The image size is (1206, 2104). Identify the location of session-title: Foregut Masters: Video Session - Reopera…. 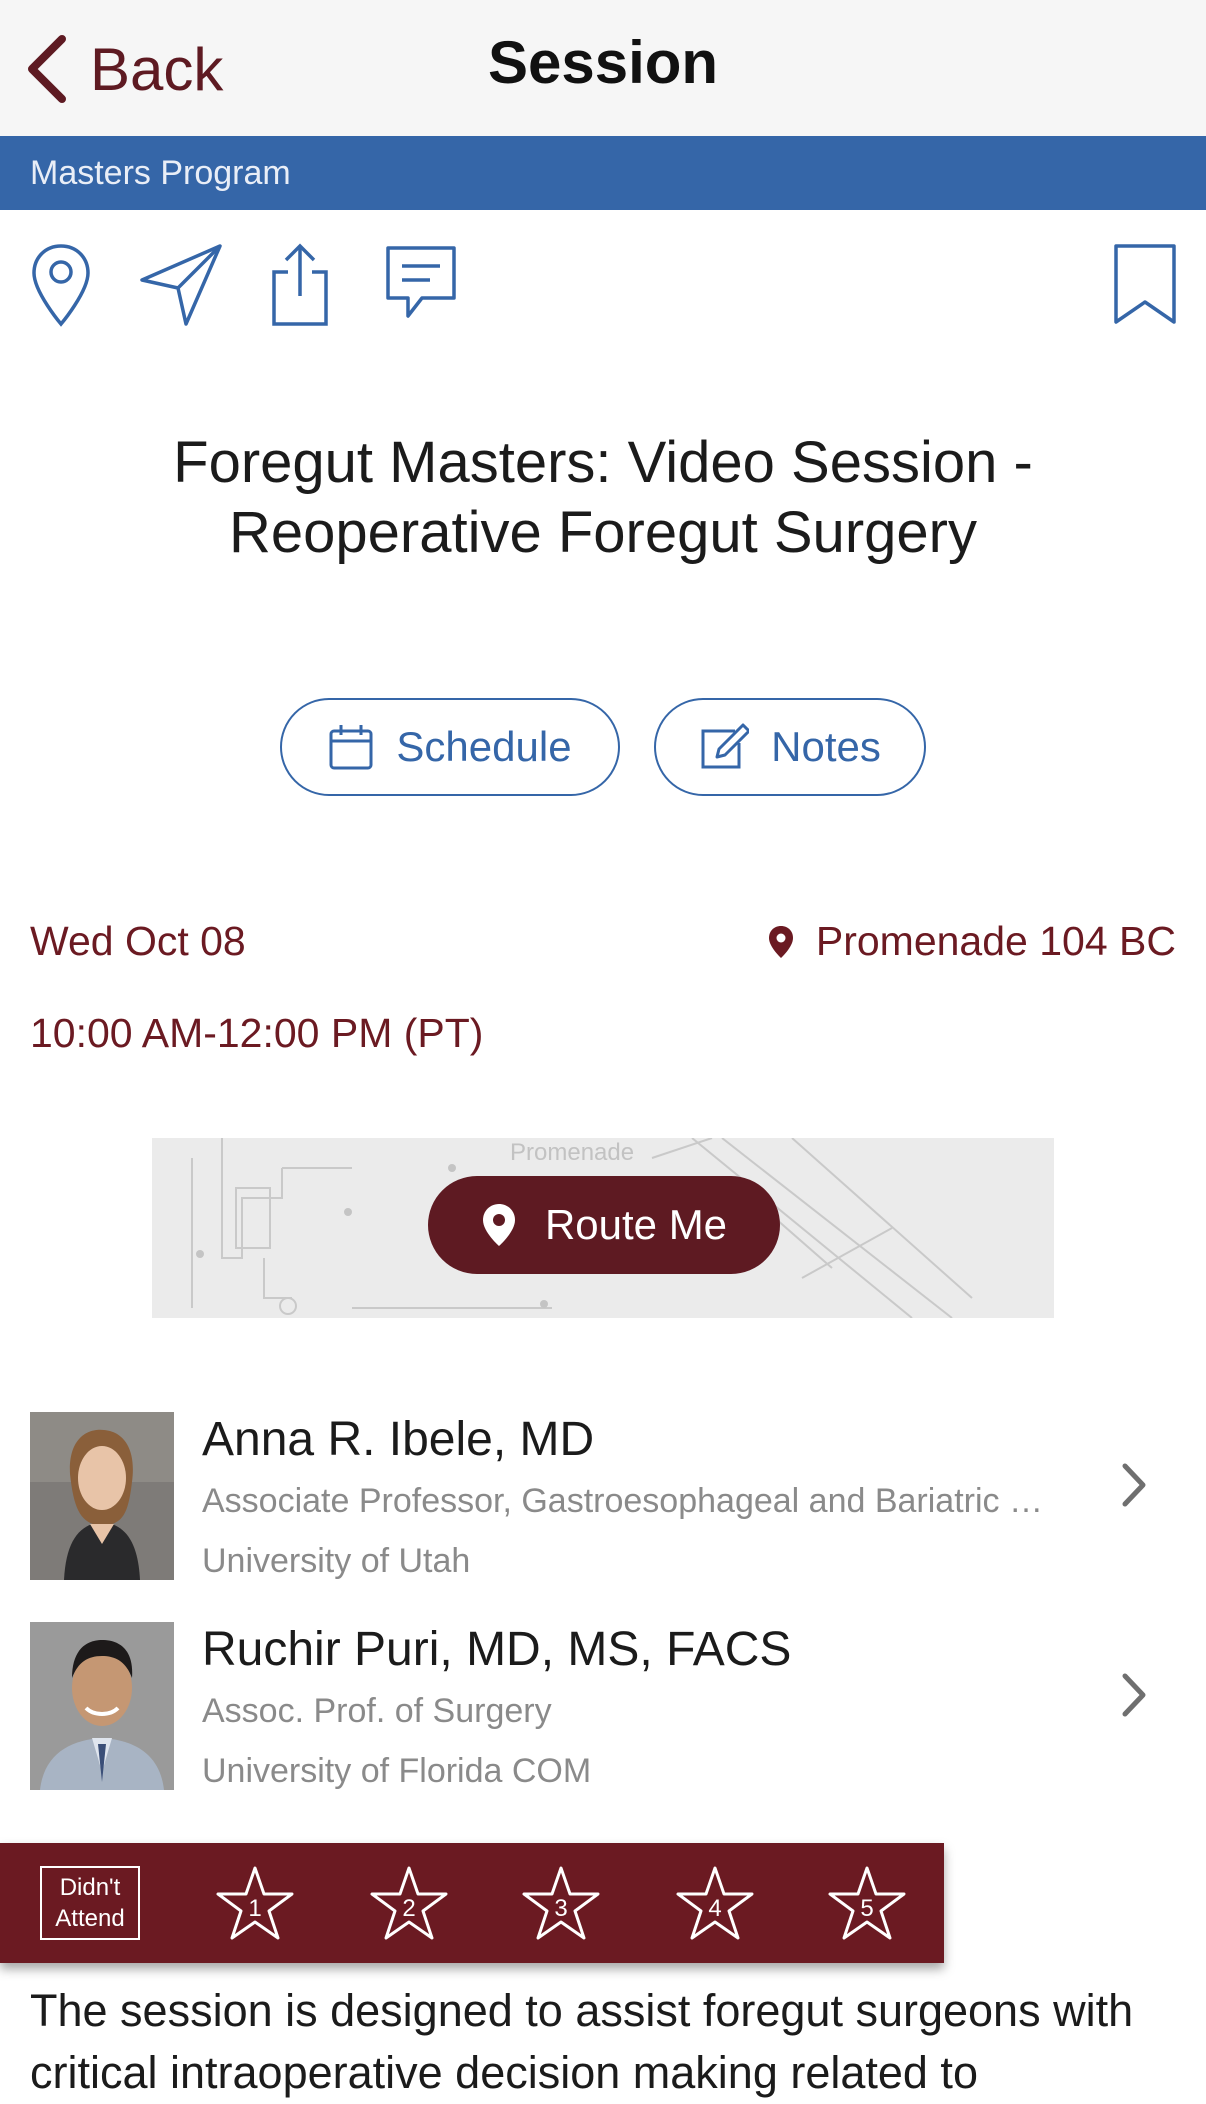
(603, 497).